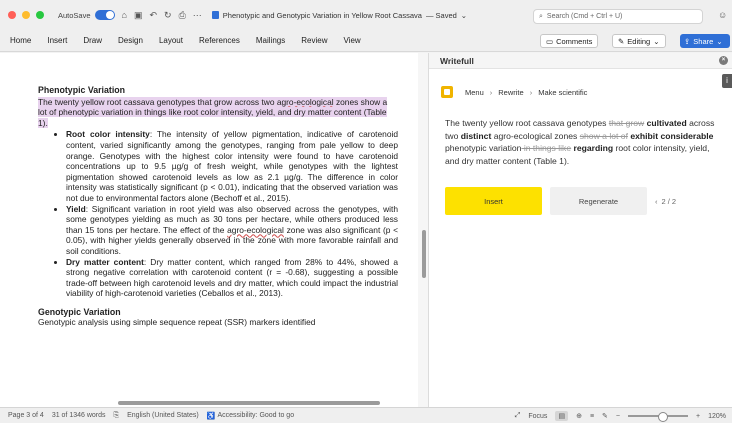 The width and height of the screenshot is (732, 423). Describe the element at coordinates (563, 92) in the screenshot. I see `breadcrumb-make-scientific: Make scientific` at that location.